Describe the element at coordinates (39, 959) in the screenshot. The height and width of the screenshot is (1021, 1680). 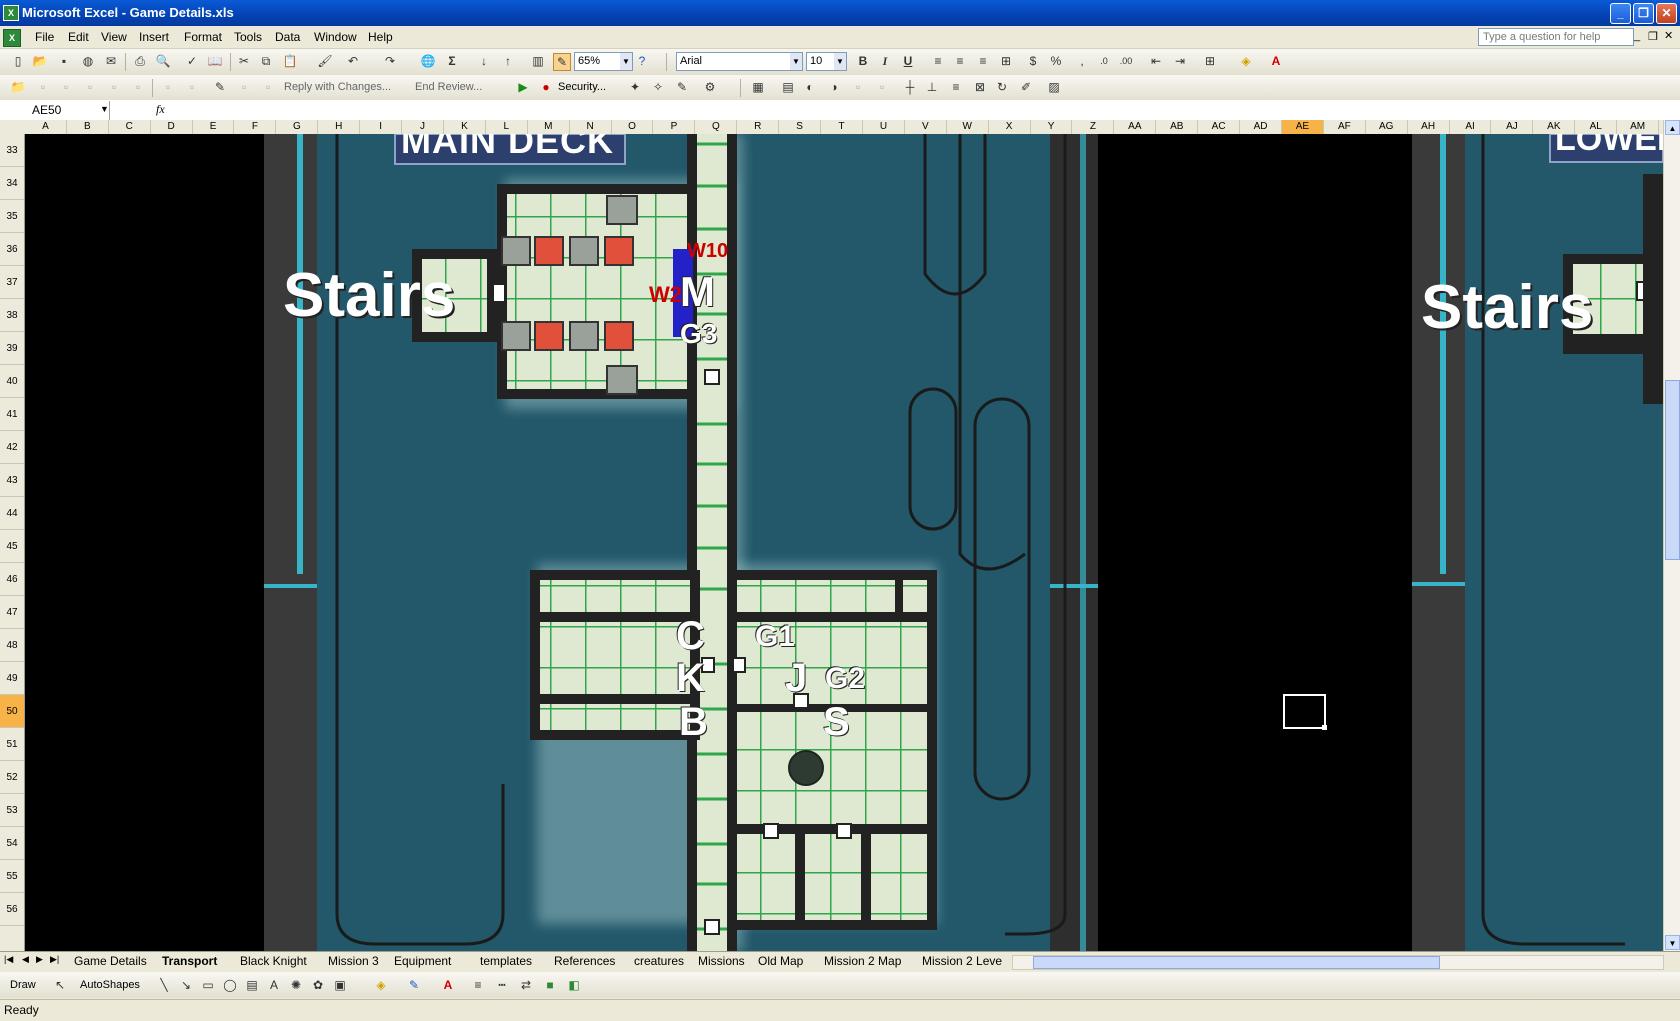
I see `next-sheet-icon: ▶` at that location.